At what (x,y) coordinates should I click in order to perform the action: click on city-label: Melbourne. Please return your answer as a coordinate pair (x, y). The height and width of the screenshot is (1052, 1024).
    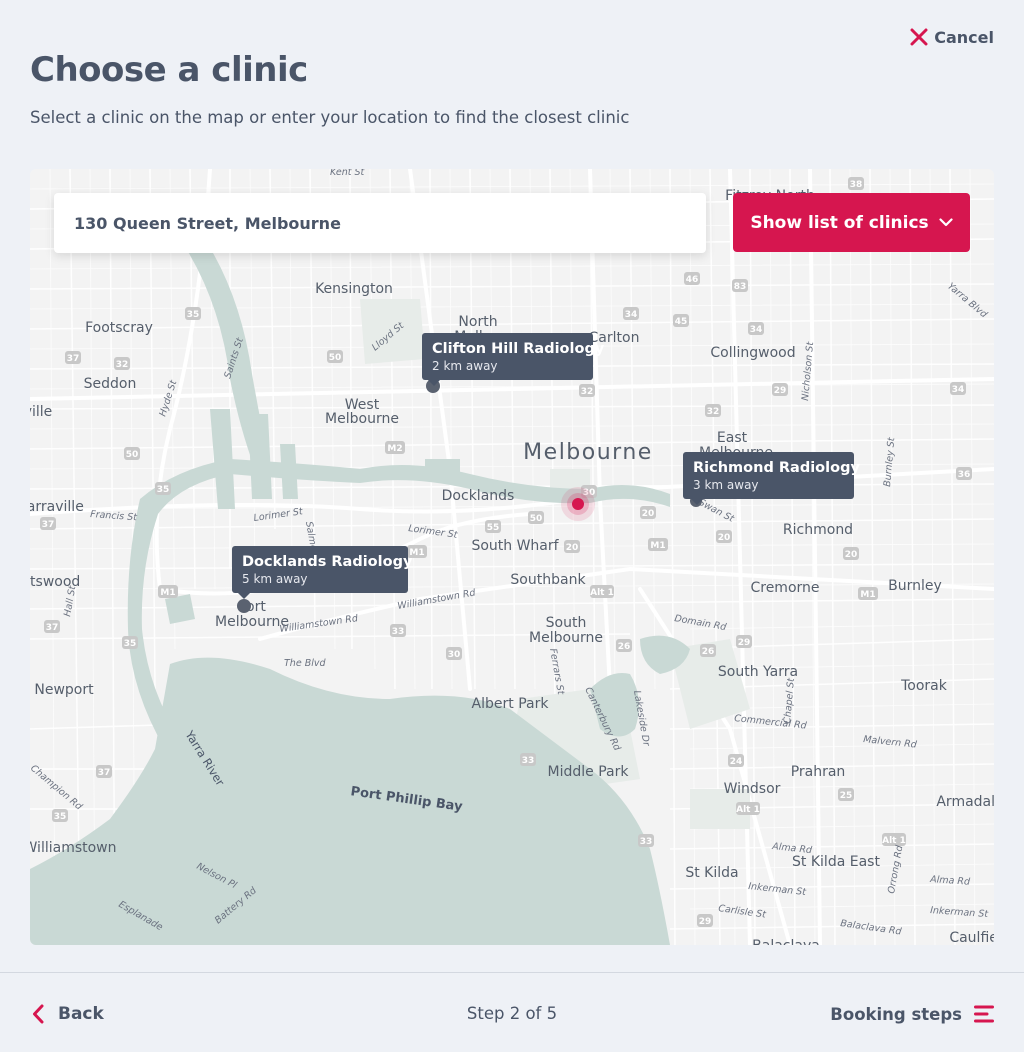
    Looking at the image, I should click on (588, 452).